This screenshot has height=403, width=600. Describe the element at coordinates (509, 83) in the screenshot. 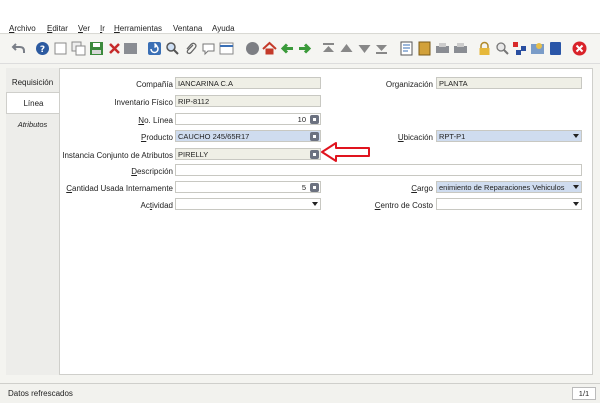

I see `organizacion-field: PLANTA` at that location.